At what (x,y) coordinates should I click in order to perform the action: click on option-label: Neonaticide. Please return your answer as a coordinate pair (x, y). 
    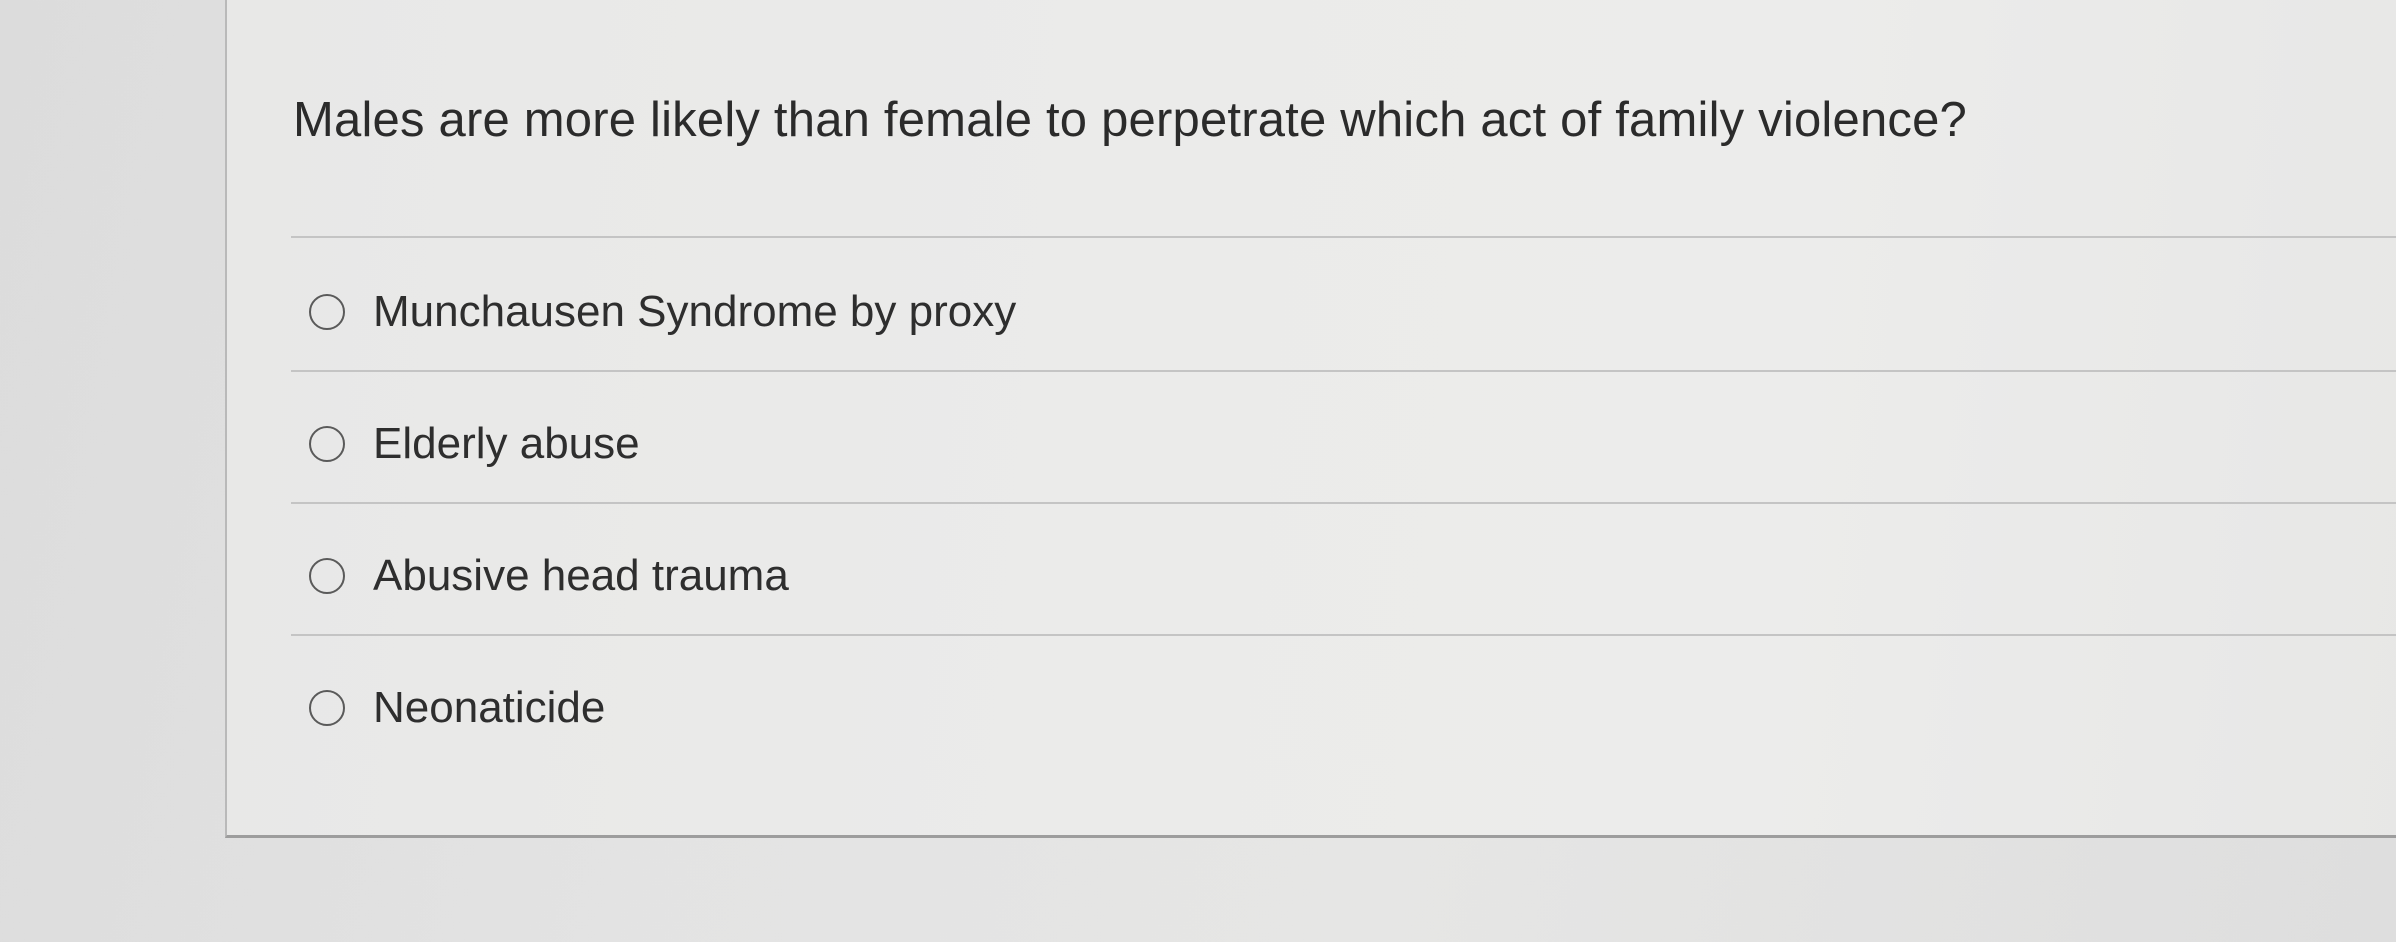
    Looking at the image, I should click on (489, 707).